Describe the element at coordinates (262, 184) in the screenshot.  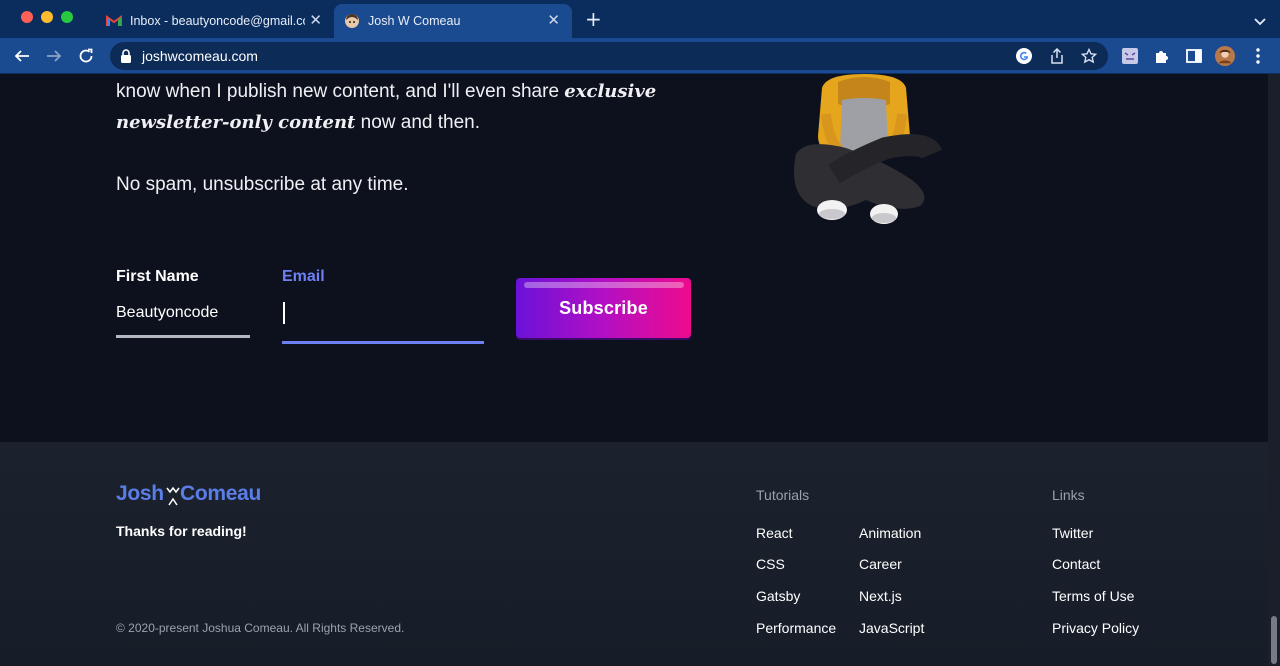
I see `no-spam-text: No spam, unsubscribe at any time.` at that location.